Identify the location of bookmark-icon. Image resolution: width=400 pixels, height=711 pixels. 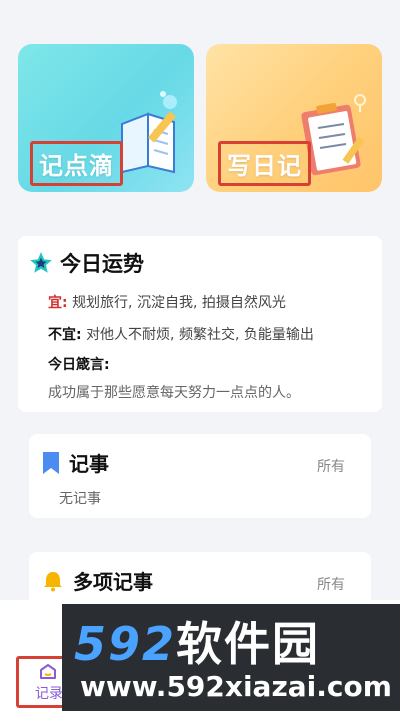
(51, 462).